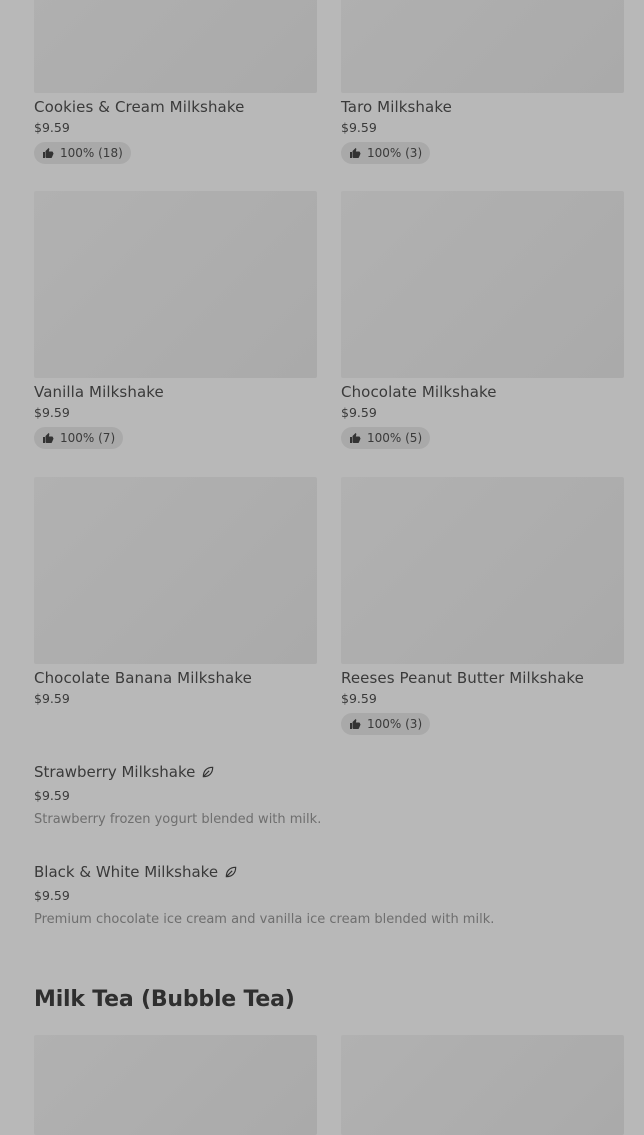 The image size is (644, 1135). Describe the element at coordinates (139, 107) in the screenshot. I see `product-name: Cookies & Cream Milkshake` at that location.